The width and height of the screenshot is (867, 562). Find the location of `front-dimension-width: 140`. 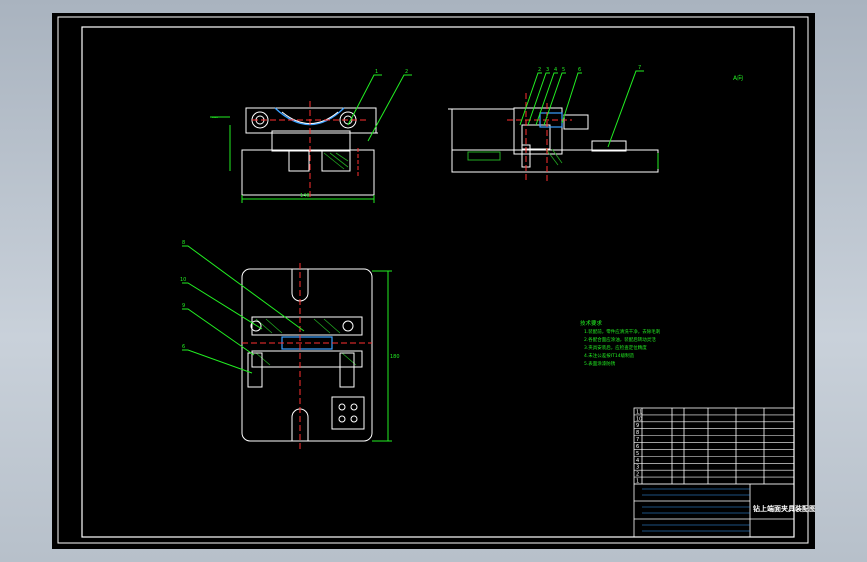

front-dimension-width: 140 is located at coordinates (305, 196).